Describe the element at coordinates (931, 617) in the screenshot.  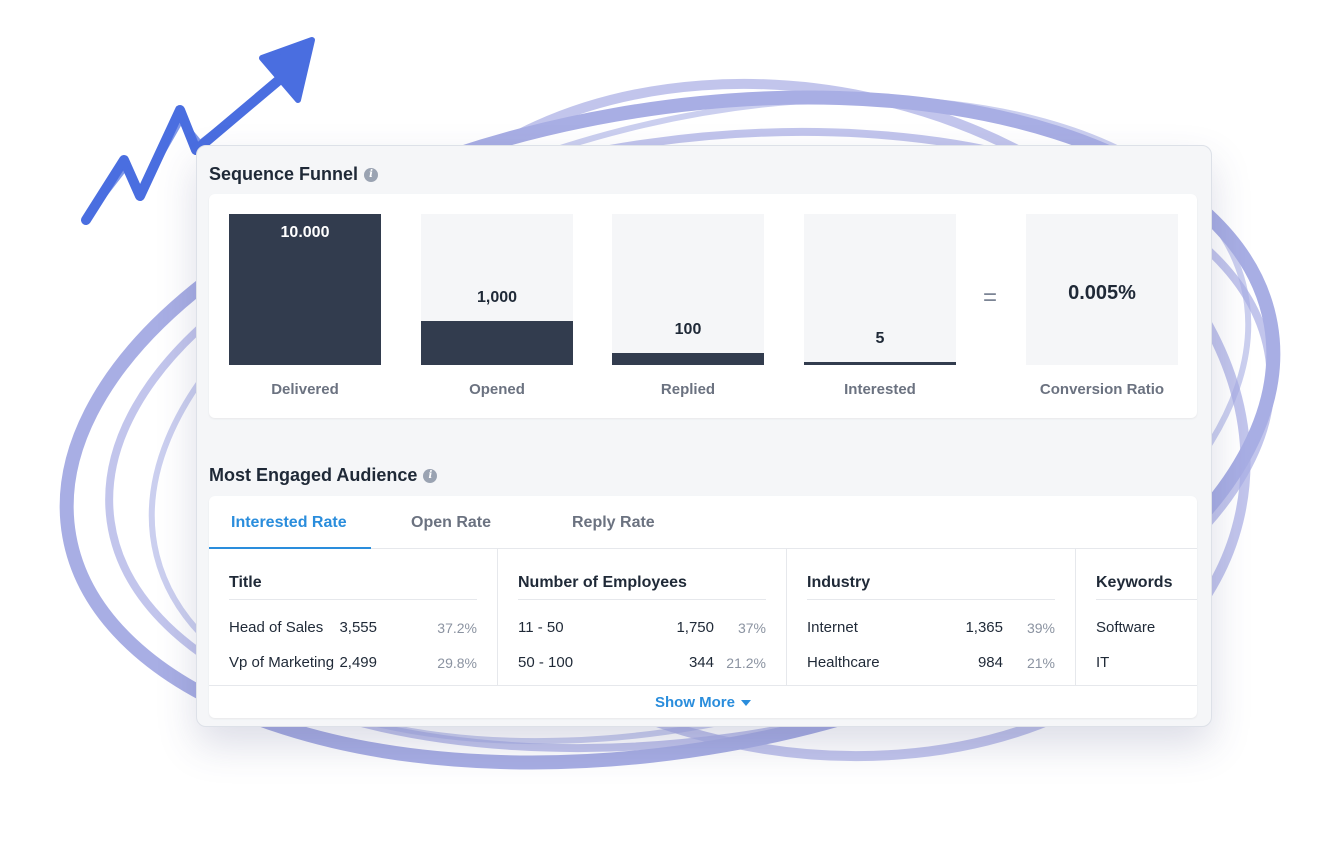
I see `audience-column-industry: Industry Internet 1,365 39% Healthcare 984 21%` at that location.